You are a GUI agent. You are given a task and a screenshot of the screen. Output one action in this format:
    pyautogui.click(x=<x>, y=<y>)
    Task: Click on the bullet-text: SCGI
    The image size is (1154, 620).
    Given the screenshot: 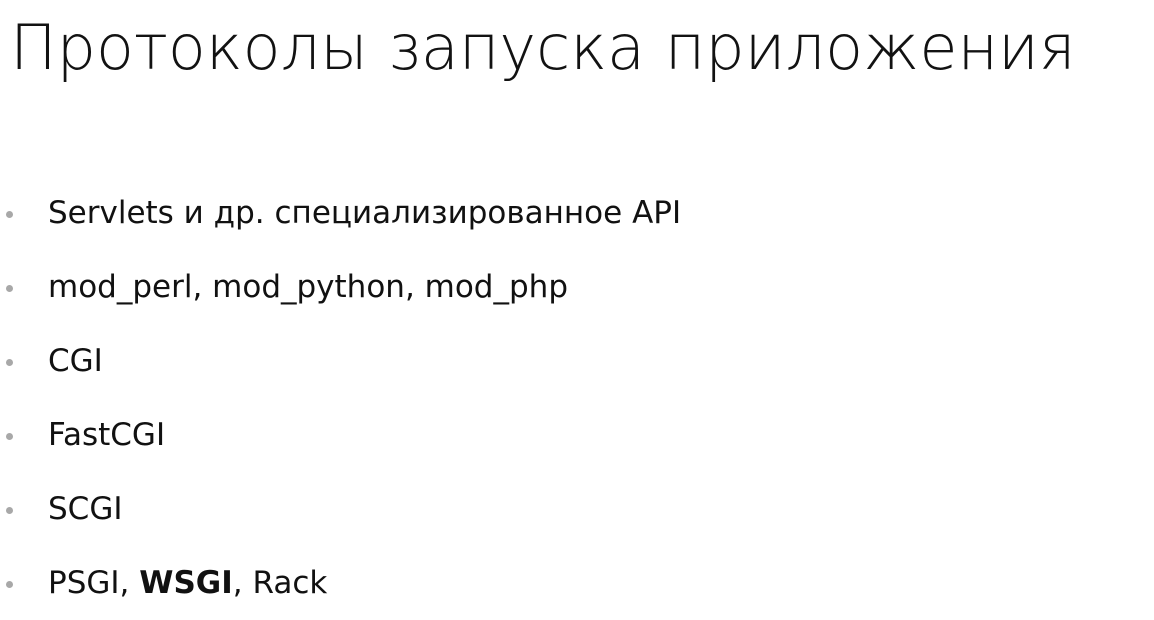 What is the action you would take?
    pyautogui.click(x=85, y=509)
    